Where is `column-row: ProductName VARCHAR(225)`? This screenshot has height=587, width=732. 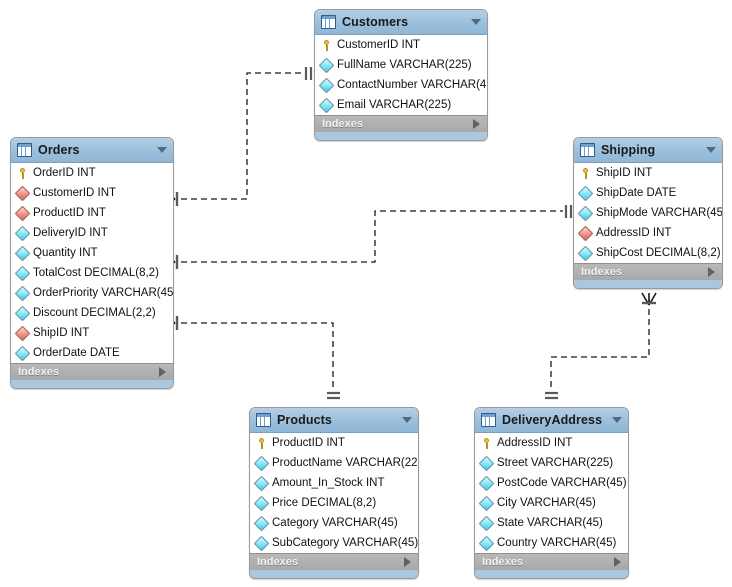 column-row: ProductName VARCHAR(225) is located at coordinates (334, 463).